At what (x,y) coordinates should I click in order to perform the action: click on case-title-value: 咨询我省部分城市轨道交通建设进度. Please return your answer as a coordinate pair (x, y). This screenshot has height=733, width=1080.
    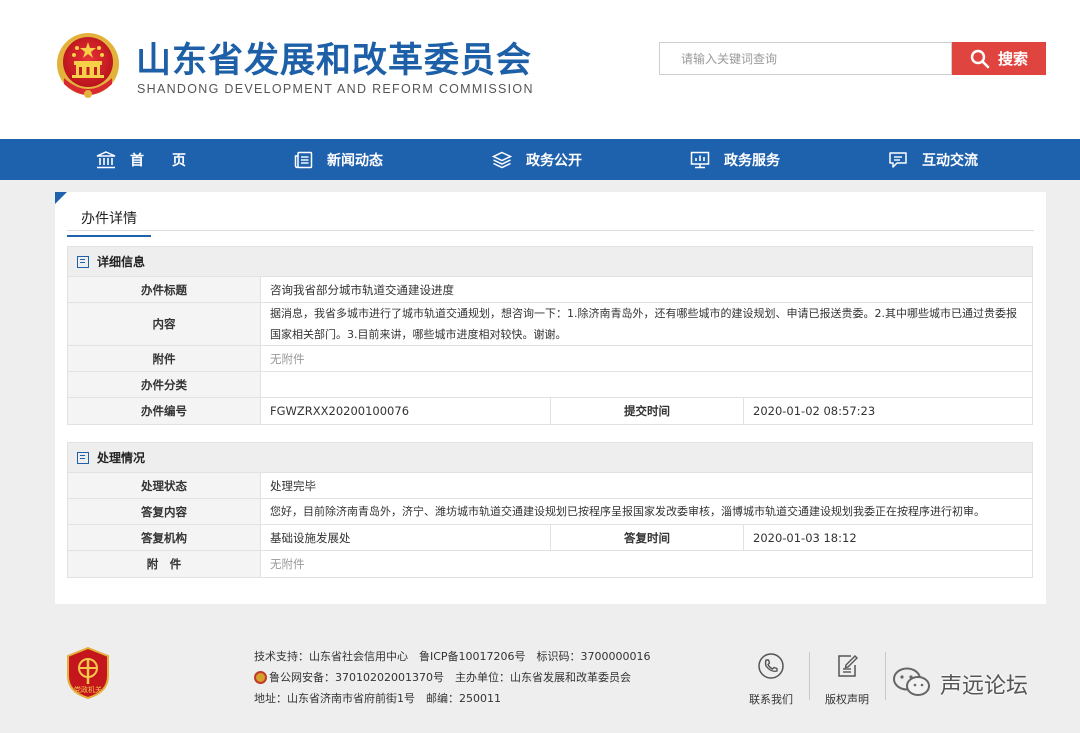
    Looking at the image, I should click on (362, 289).